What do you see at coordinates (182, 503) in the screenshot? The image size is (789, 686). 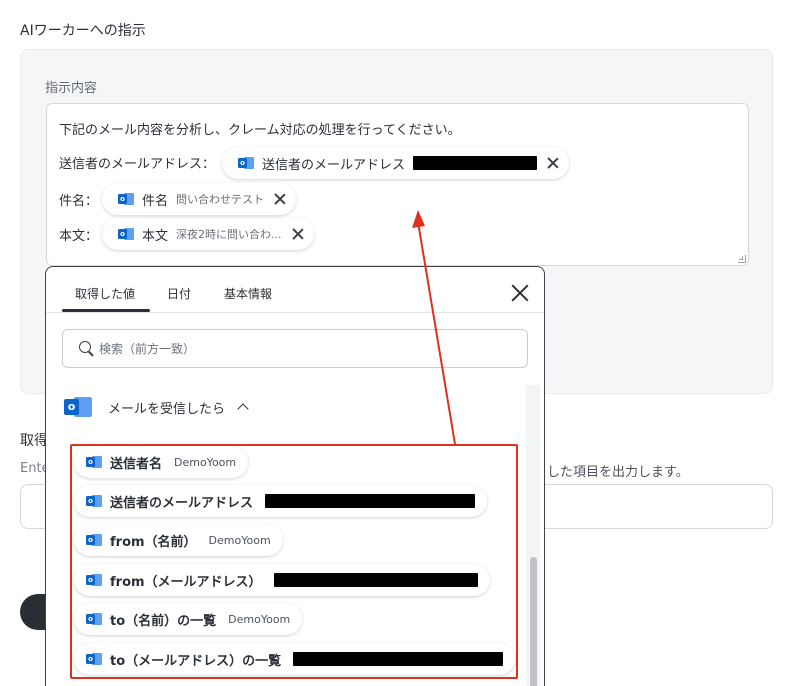 I see `item-label: 送信者のメールアドレス` at bounding box center [182, 503].